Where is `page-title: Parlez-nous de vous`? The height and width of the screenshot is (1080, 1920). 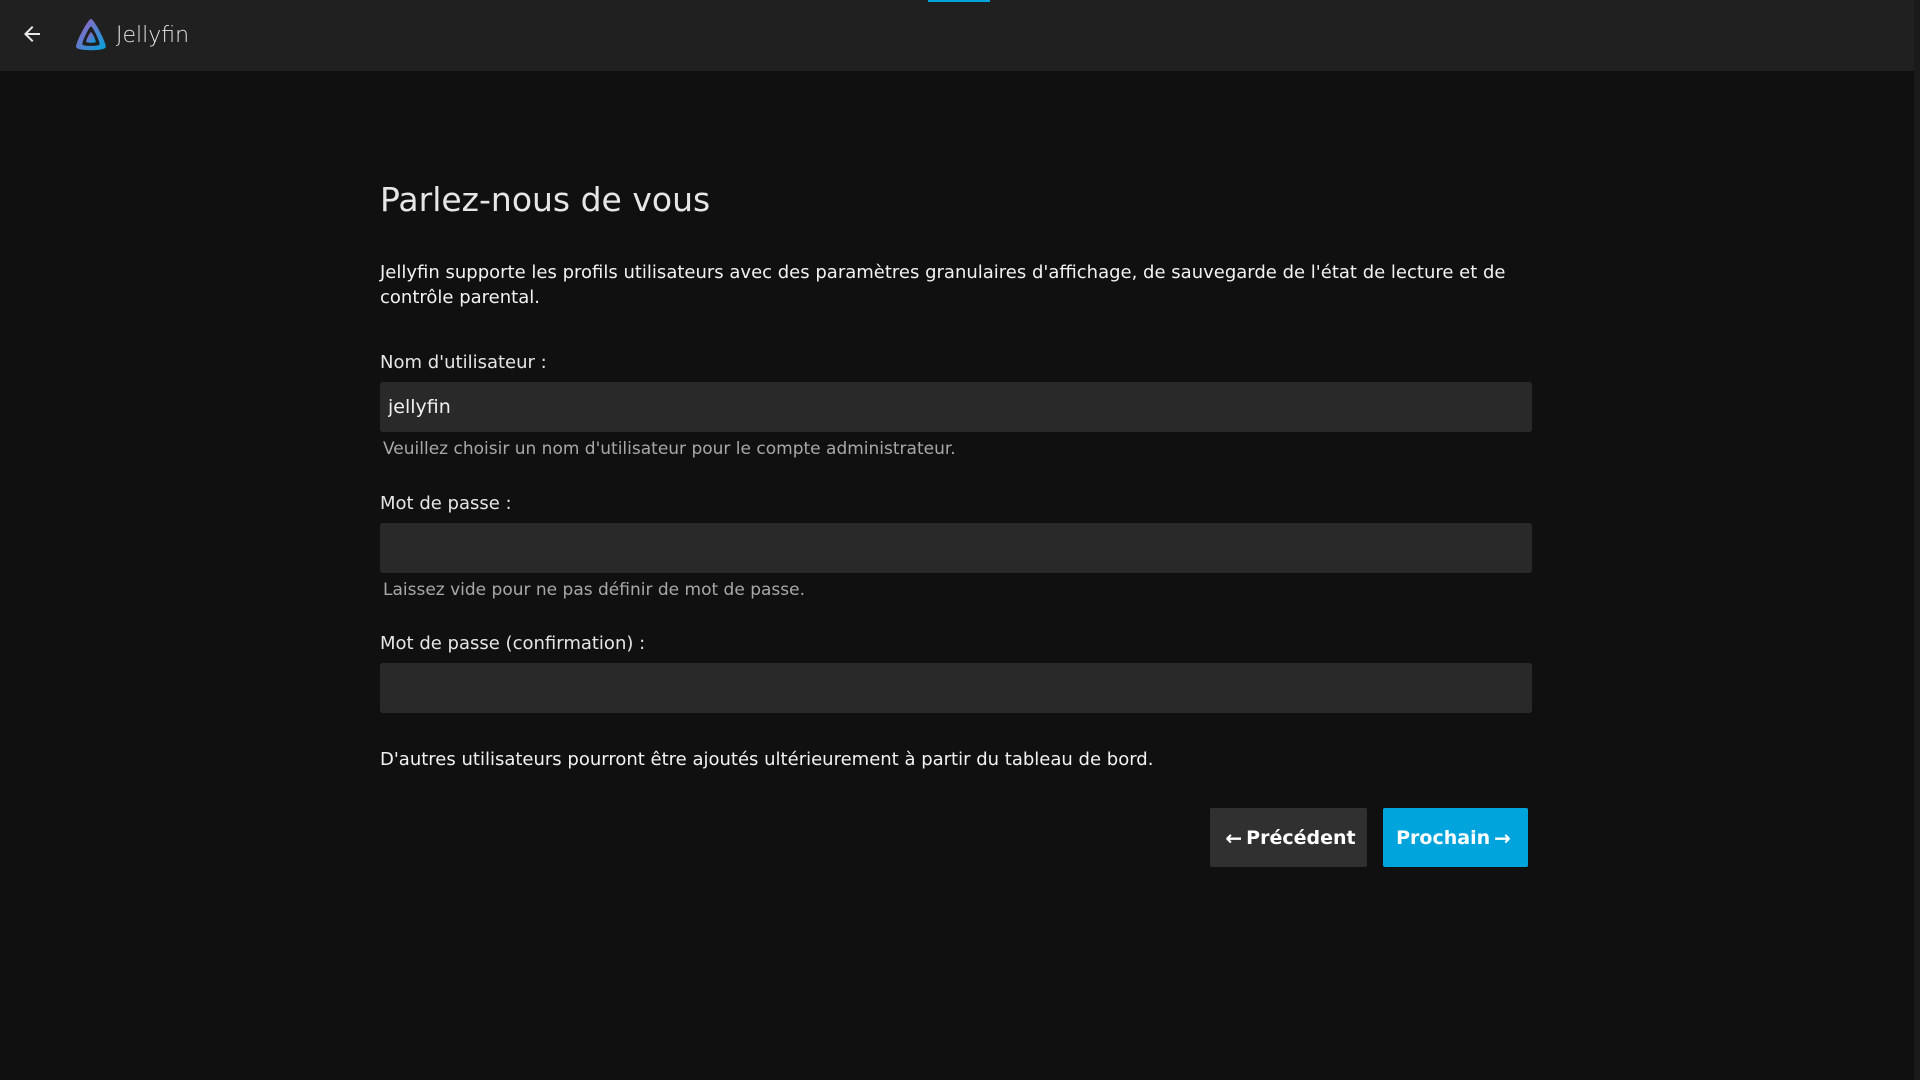
page-title: Parlez-nous de vous is located at coordinates (545, 199).